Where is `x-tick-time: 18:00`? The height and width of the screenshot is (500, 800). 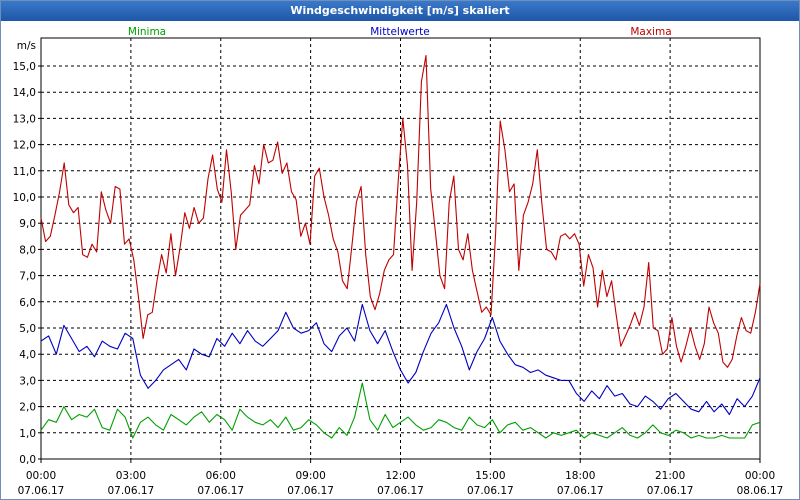 x-tick-time: 18:00 is located at coordinates (580, 476).